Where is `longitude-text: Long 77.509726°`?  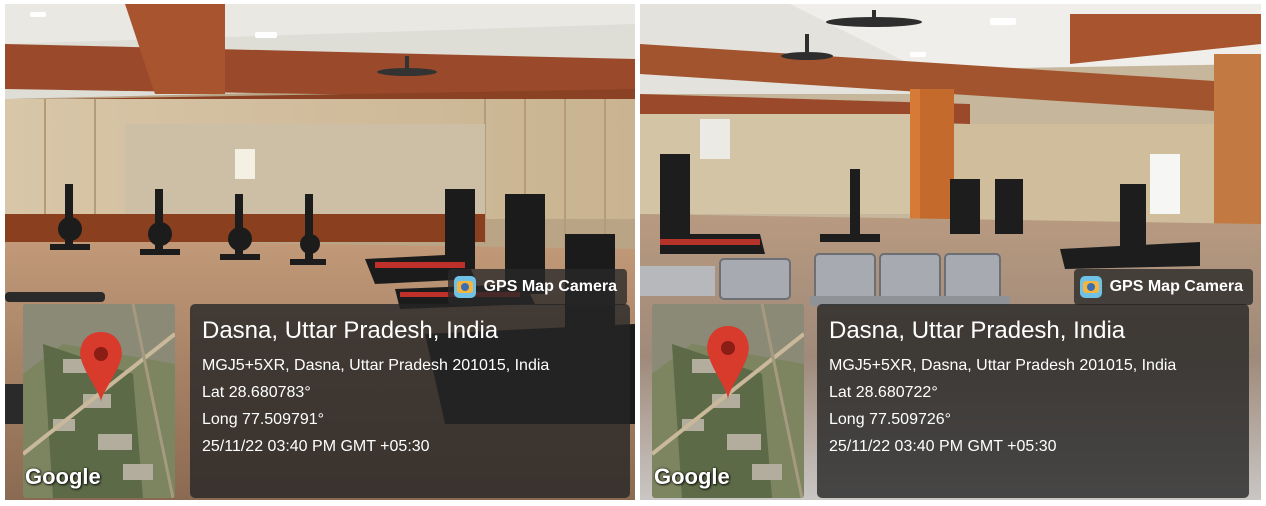 longitude-text: Long 77.509726° is located at coordinates (890, 419).